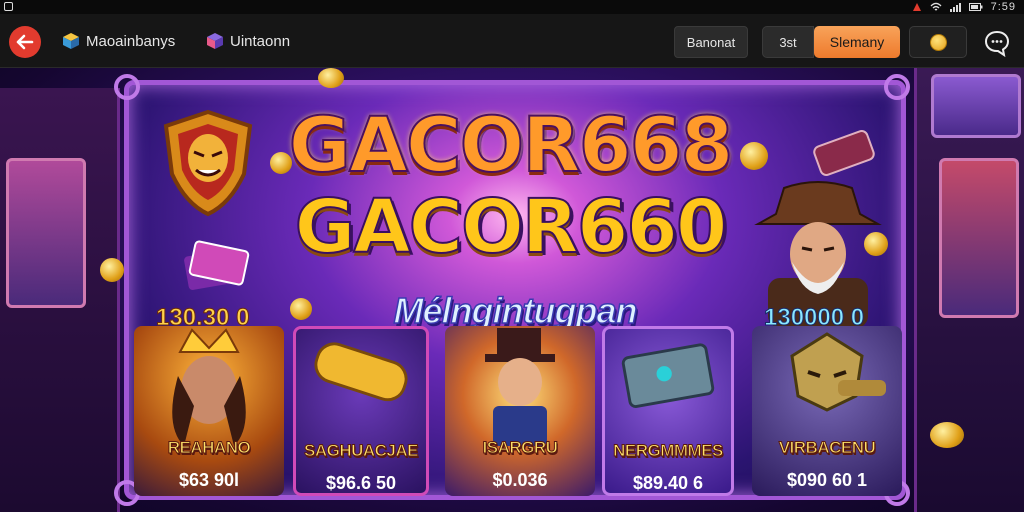 The height and width of the screenshot is (512, 1024). I want to click on card-title: ISARGRU, so click(520, 448).